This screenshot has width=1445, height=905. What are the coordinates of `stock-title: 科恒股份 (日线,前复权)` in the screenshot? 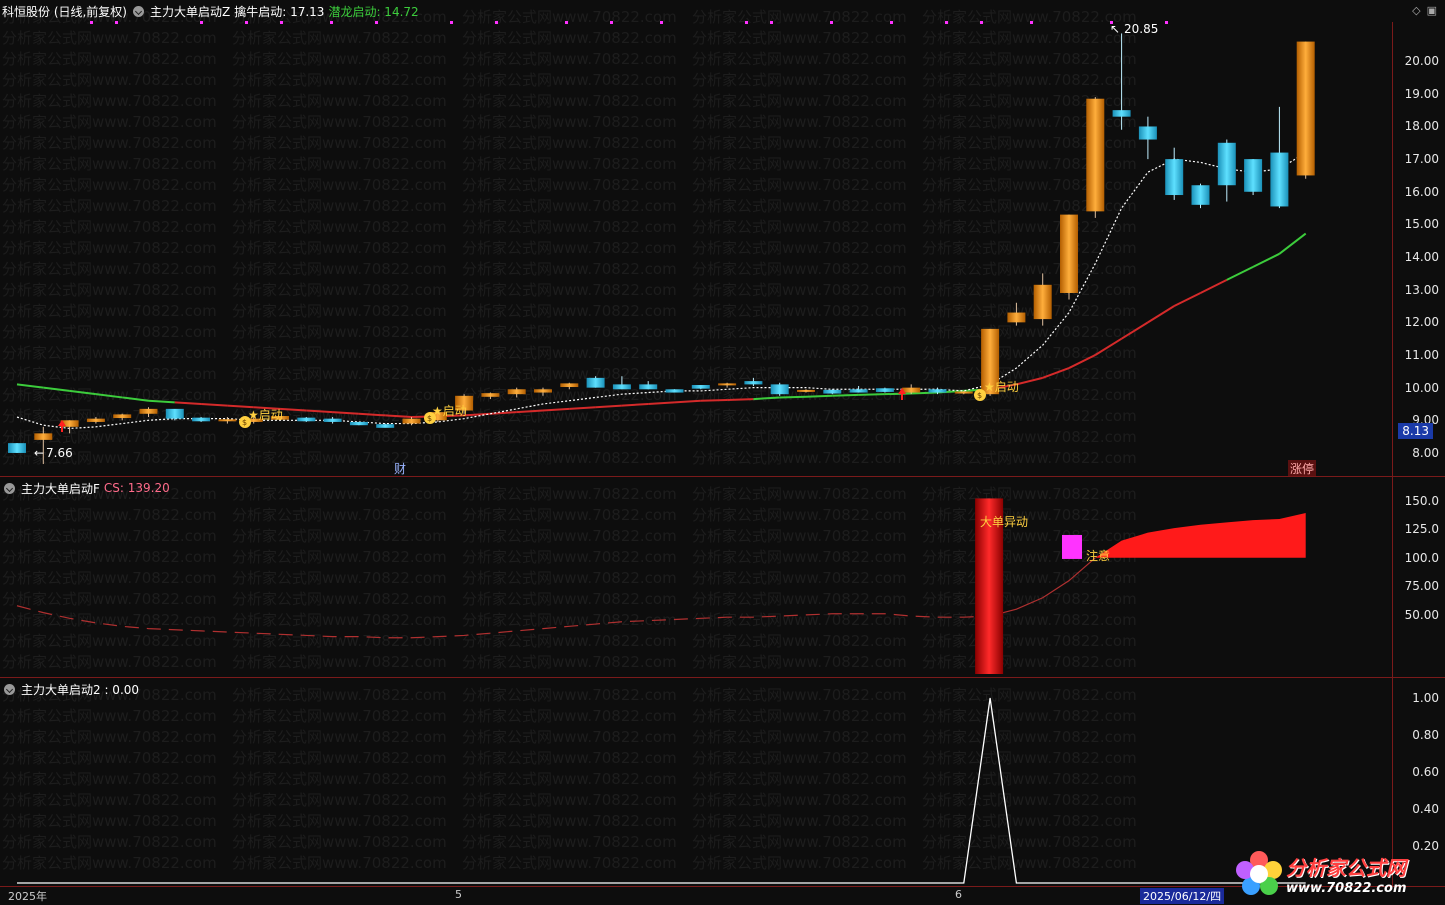 It's located at (64, 11).